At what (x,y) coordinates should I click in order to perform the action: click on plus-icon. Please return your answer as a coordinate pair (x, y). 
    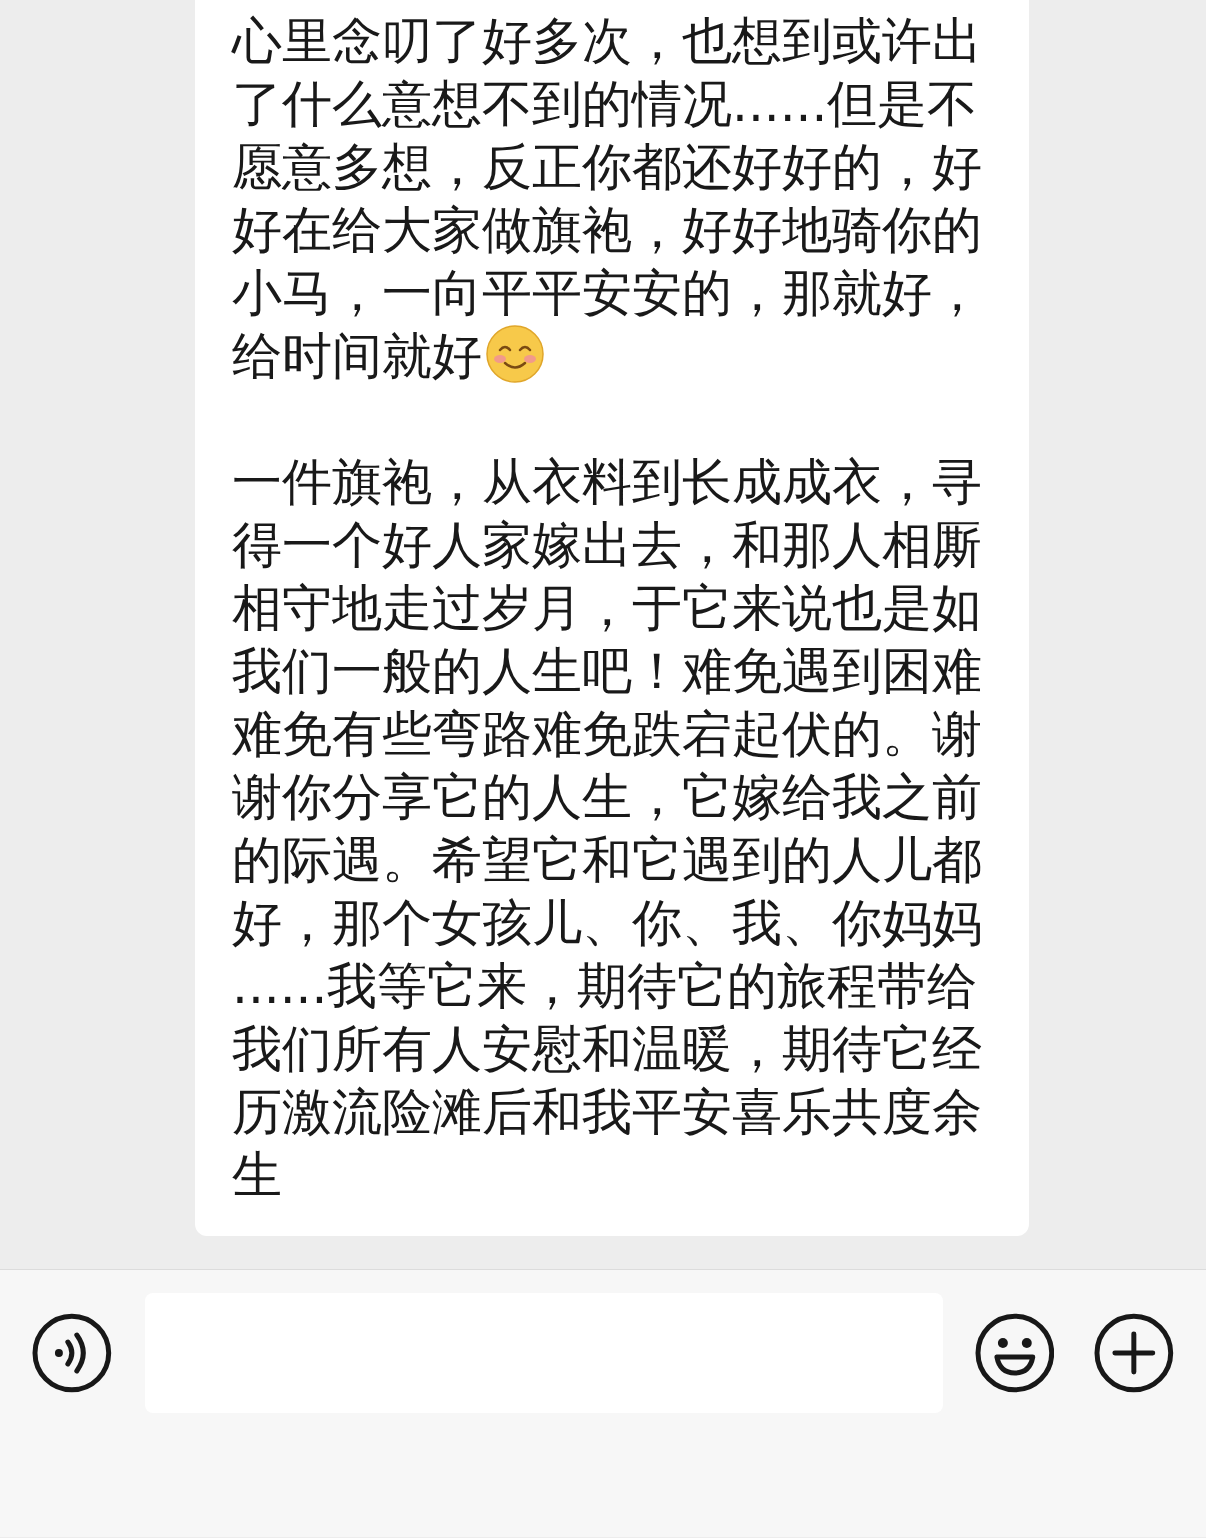
    Looking at the image, I should click on (1134, 1353).